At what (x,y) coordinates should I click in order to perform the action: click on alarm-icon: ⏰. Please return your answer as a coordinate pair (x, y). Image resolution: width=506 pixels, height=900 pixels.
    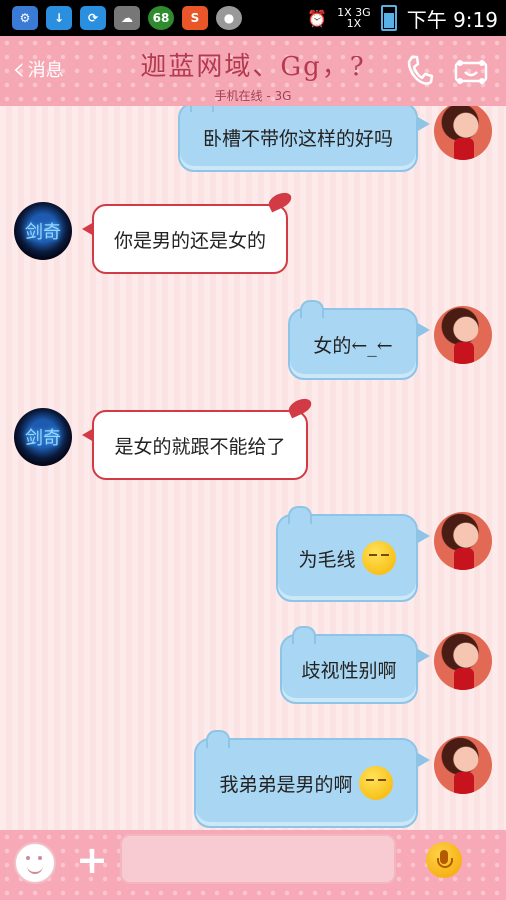
    Looking at the image, I should click on (317, 18).